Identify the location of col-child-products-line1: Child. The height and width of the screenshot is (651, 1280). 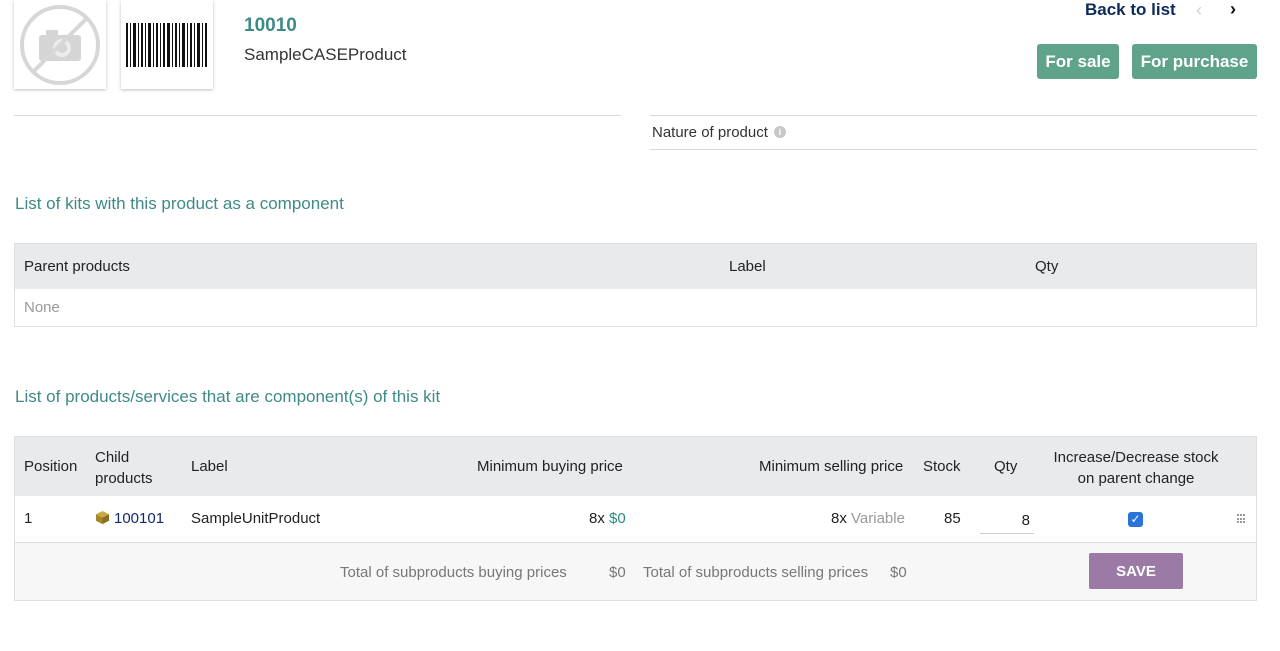
(112, 457).